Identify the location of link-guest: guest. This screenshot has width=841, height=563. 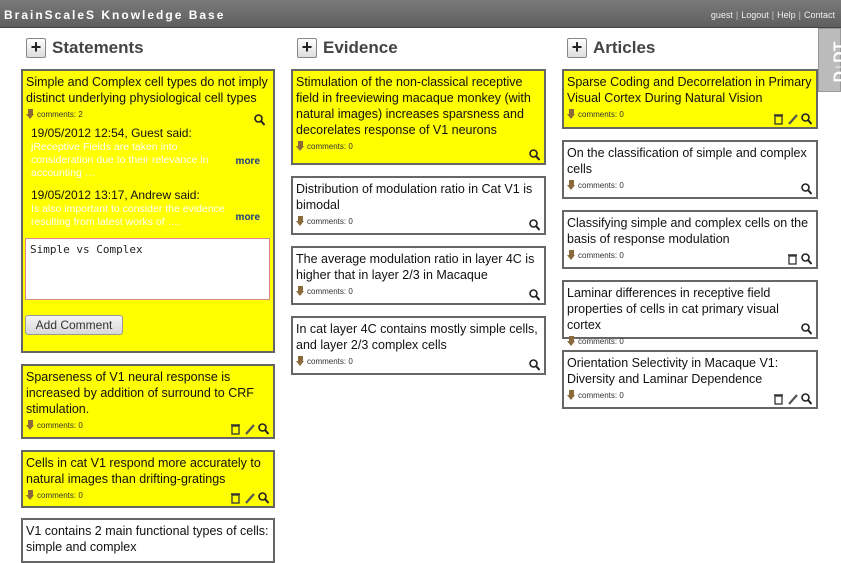
(722, 15).